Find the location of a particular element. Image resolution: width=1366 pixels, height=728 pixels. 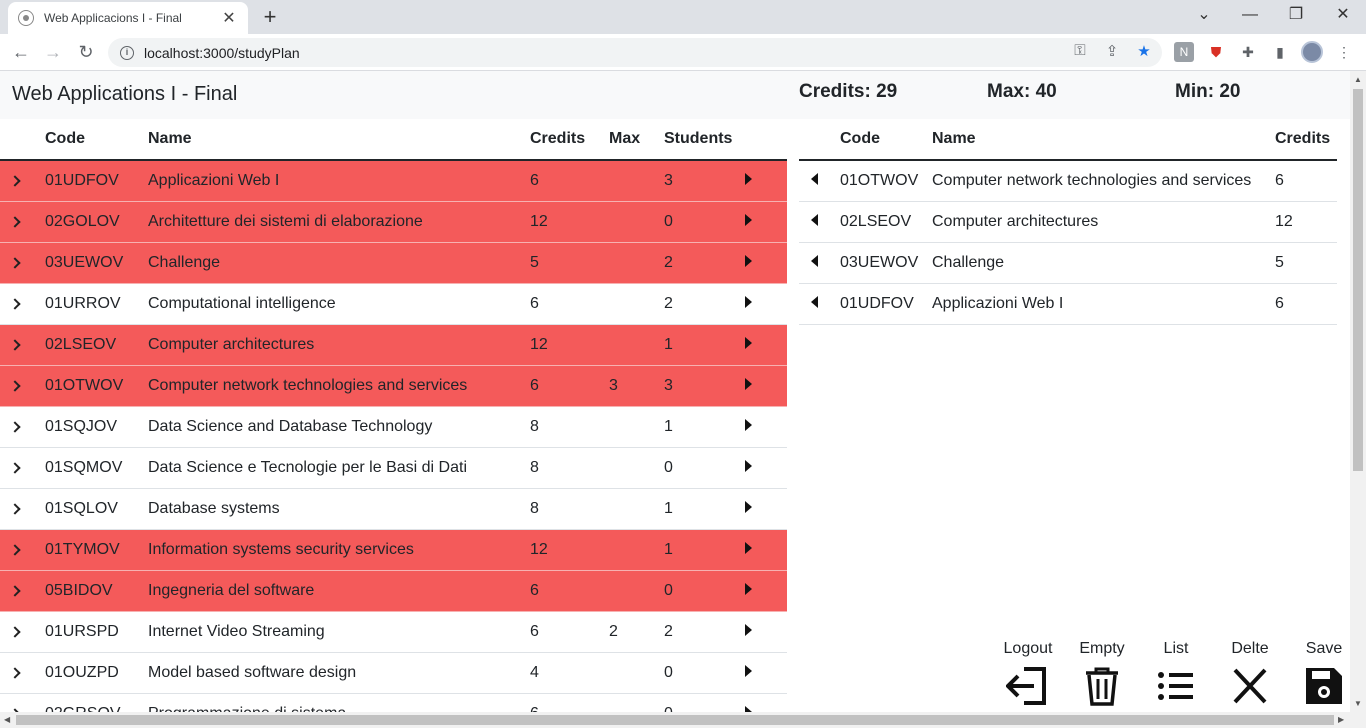

logout-button: Logout is located at coordinates (1028, 673).